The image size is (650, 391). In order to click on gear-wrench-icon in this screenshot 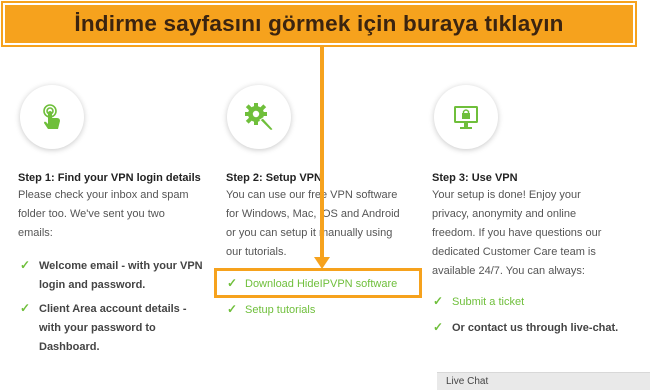, I will do `click(259, 117)`.